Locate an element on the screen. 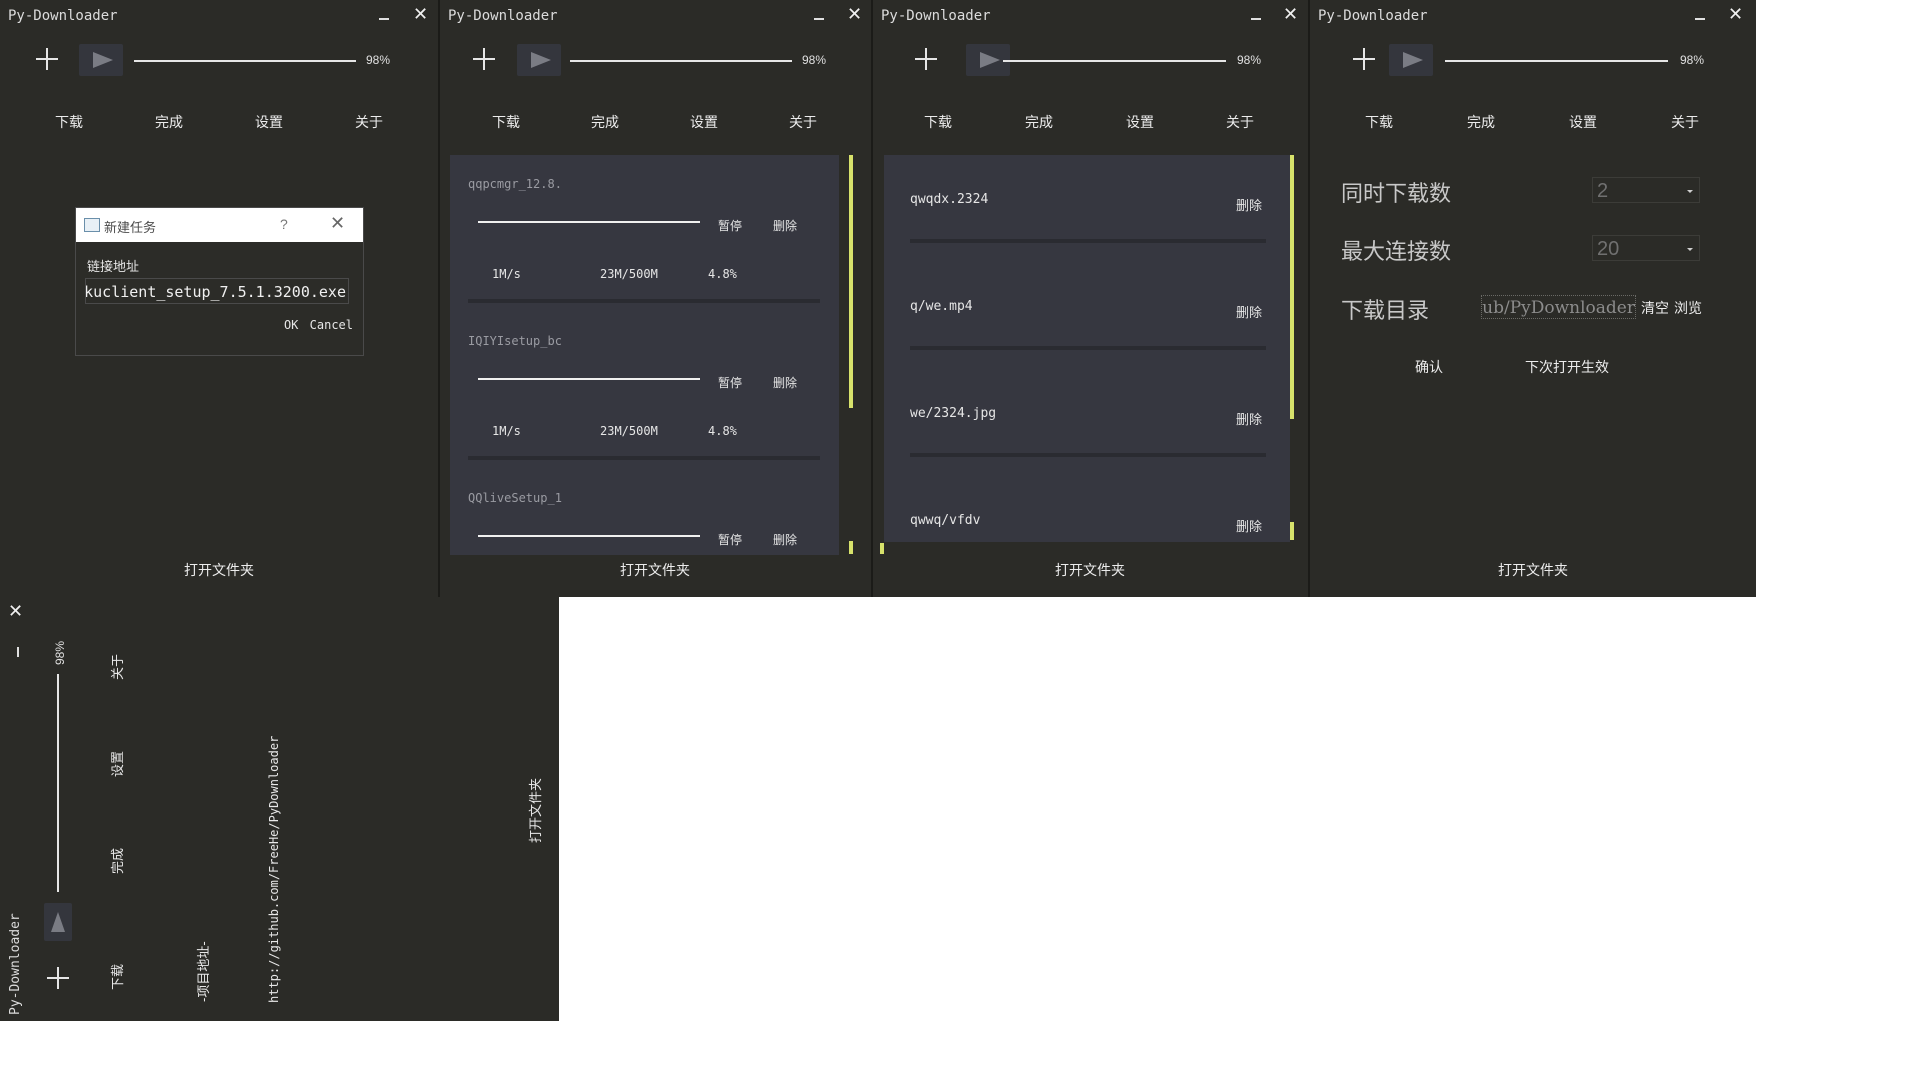 The image size is (1920, 1080). download-dir-input: github/PyDownloader is located at coordinates (1558, 307).